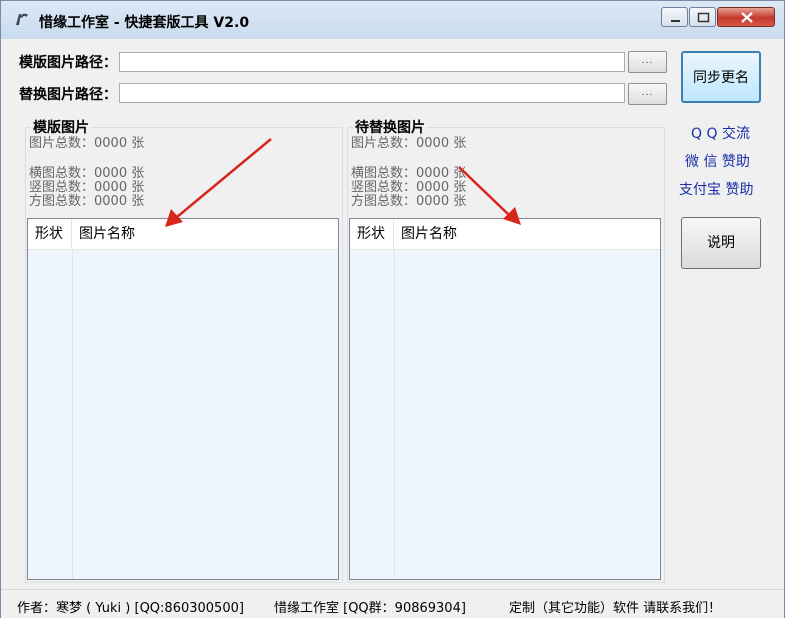  What do you see at coordinates (68, 63) in the screenshot?
I see `template-path-label: 模版图片路径：` at bounding box center [68, 63].